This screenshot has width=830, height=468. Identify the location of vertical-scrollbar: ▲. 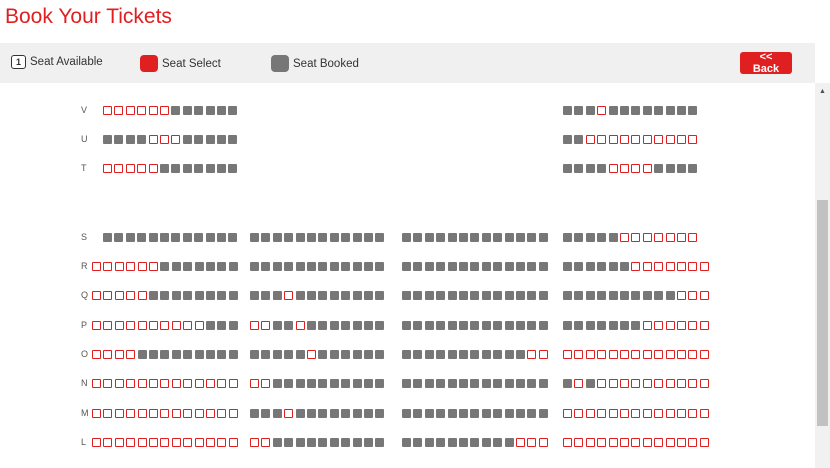
(822, 275).